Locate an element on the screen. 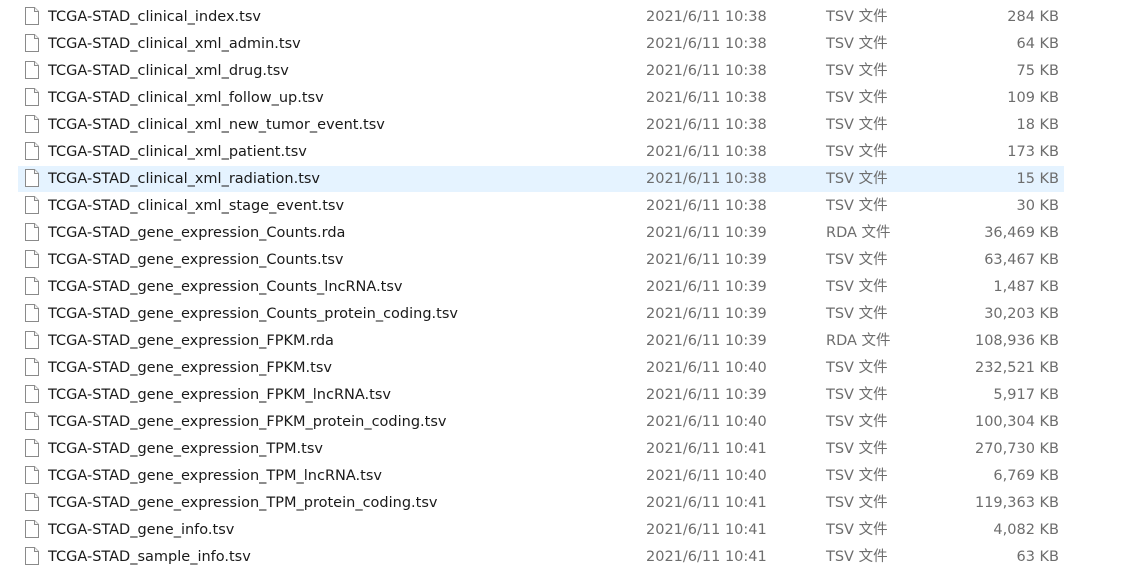  file-name: TCGA-STAD_clinical_xml_patient.tsv is located at coordinates (177, 152).